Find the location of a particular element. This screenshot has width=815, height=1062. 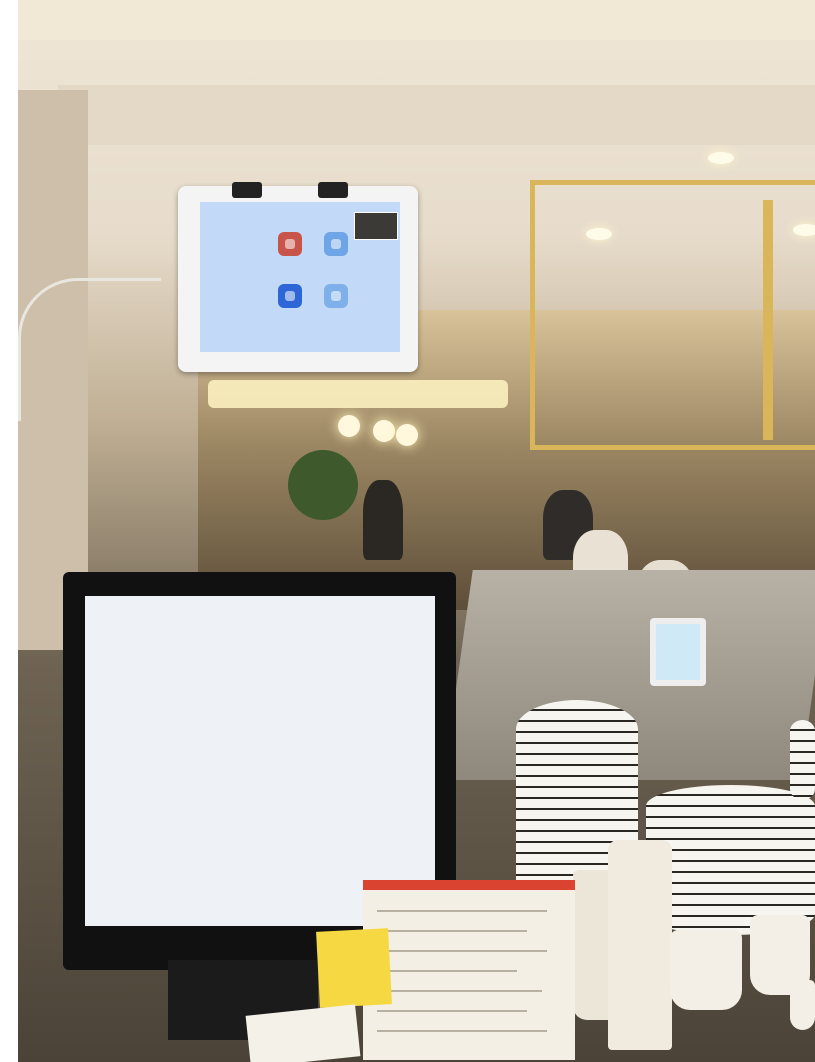

app-icon-blue is located at coordinates (290, 296).